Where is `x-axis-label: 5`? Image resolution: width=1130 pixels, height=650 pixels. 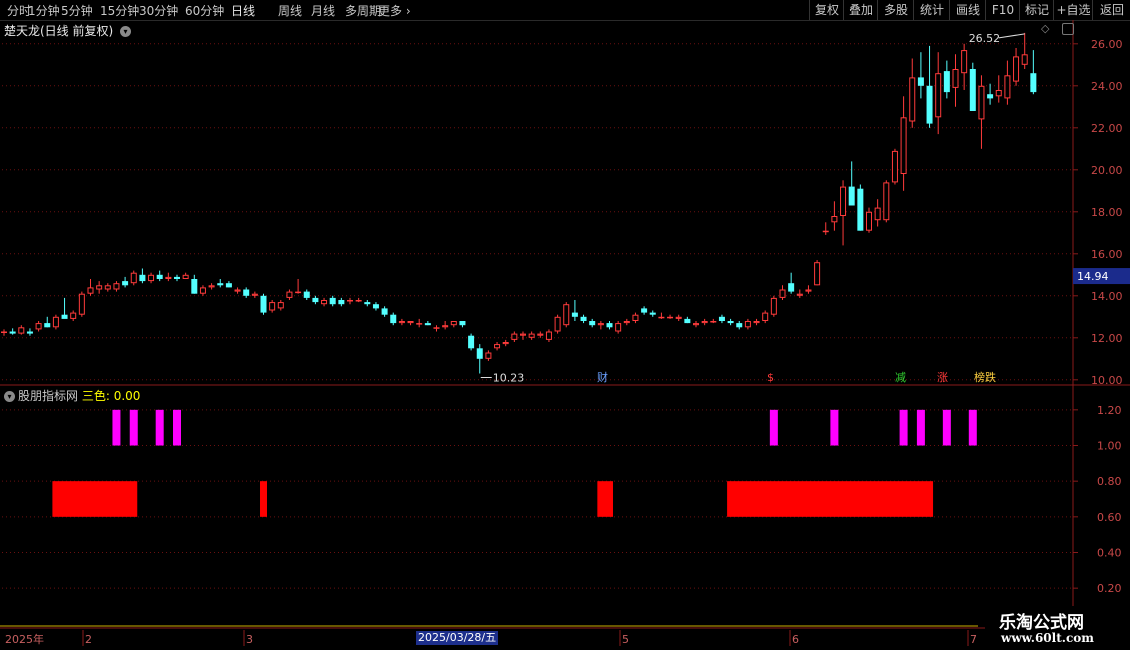 x-axis-label: 5 is located at coordinates (625, 639).